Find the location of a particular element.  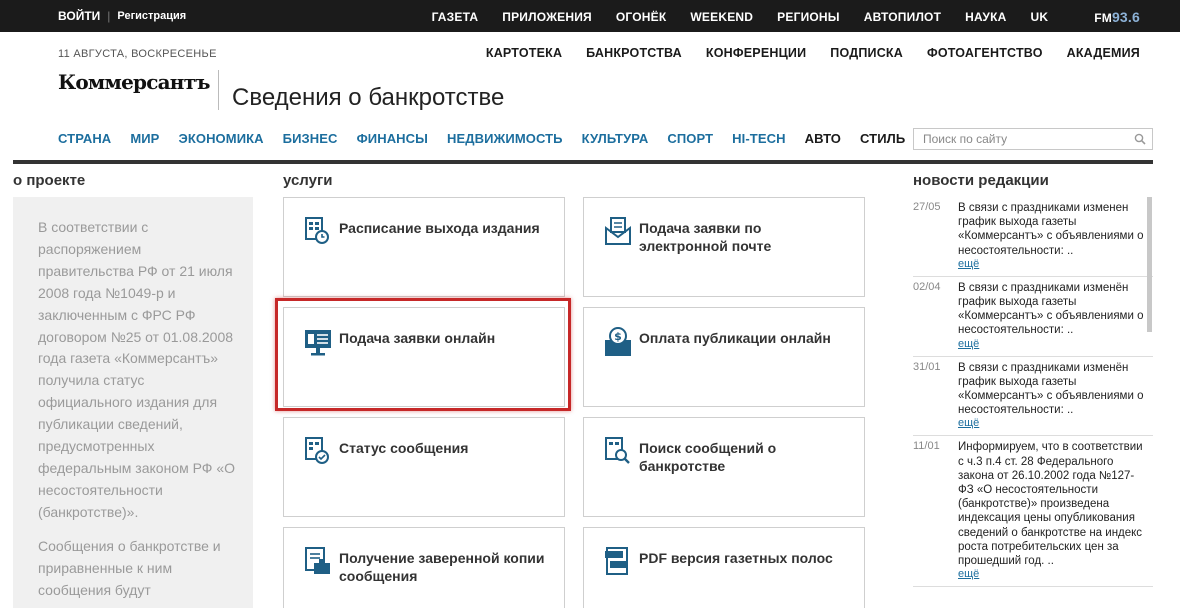

email-doc-icon is located at coordinates (618, 231).